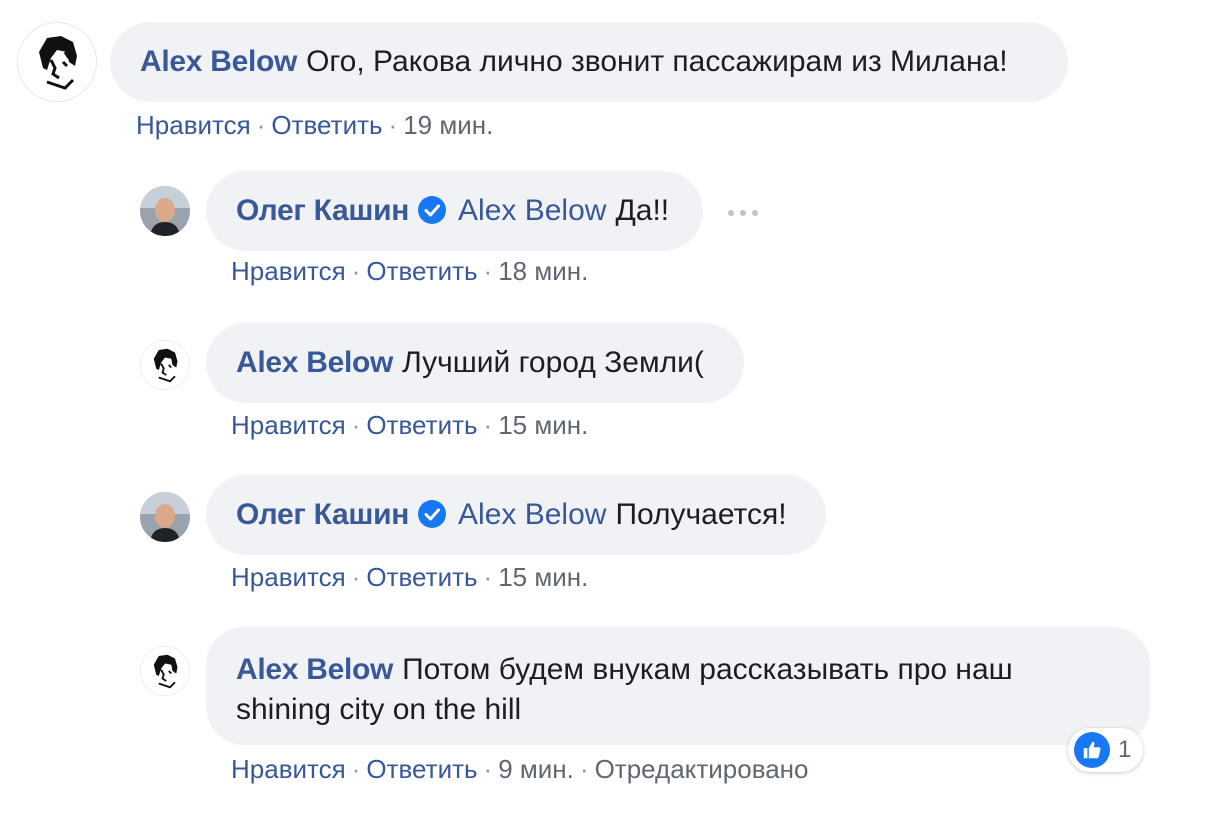  Describe the element at coordinates (701, 514) in the screenshot. I see `comment-text: Получается!` at that location.